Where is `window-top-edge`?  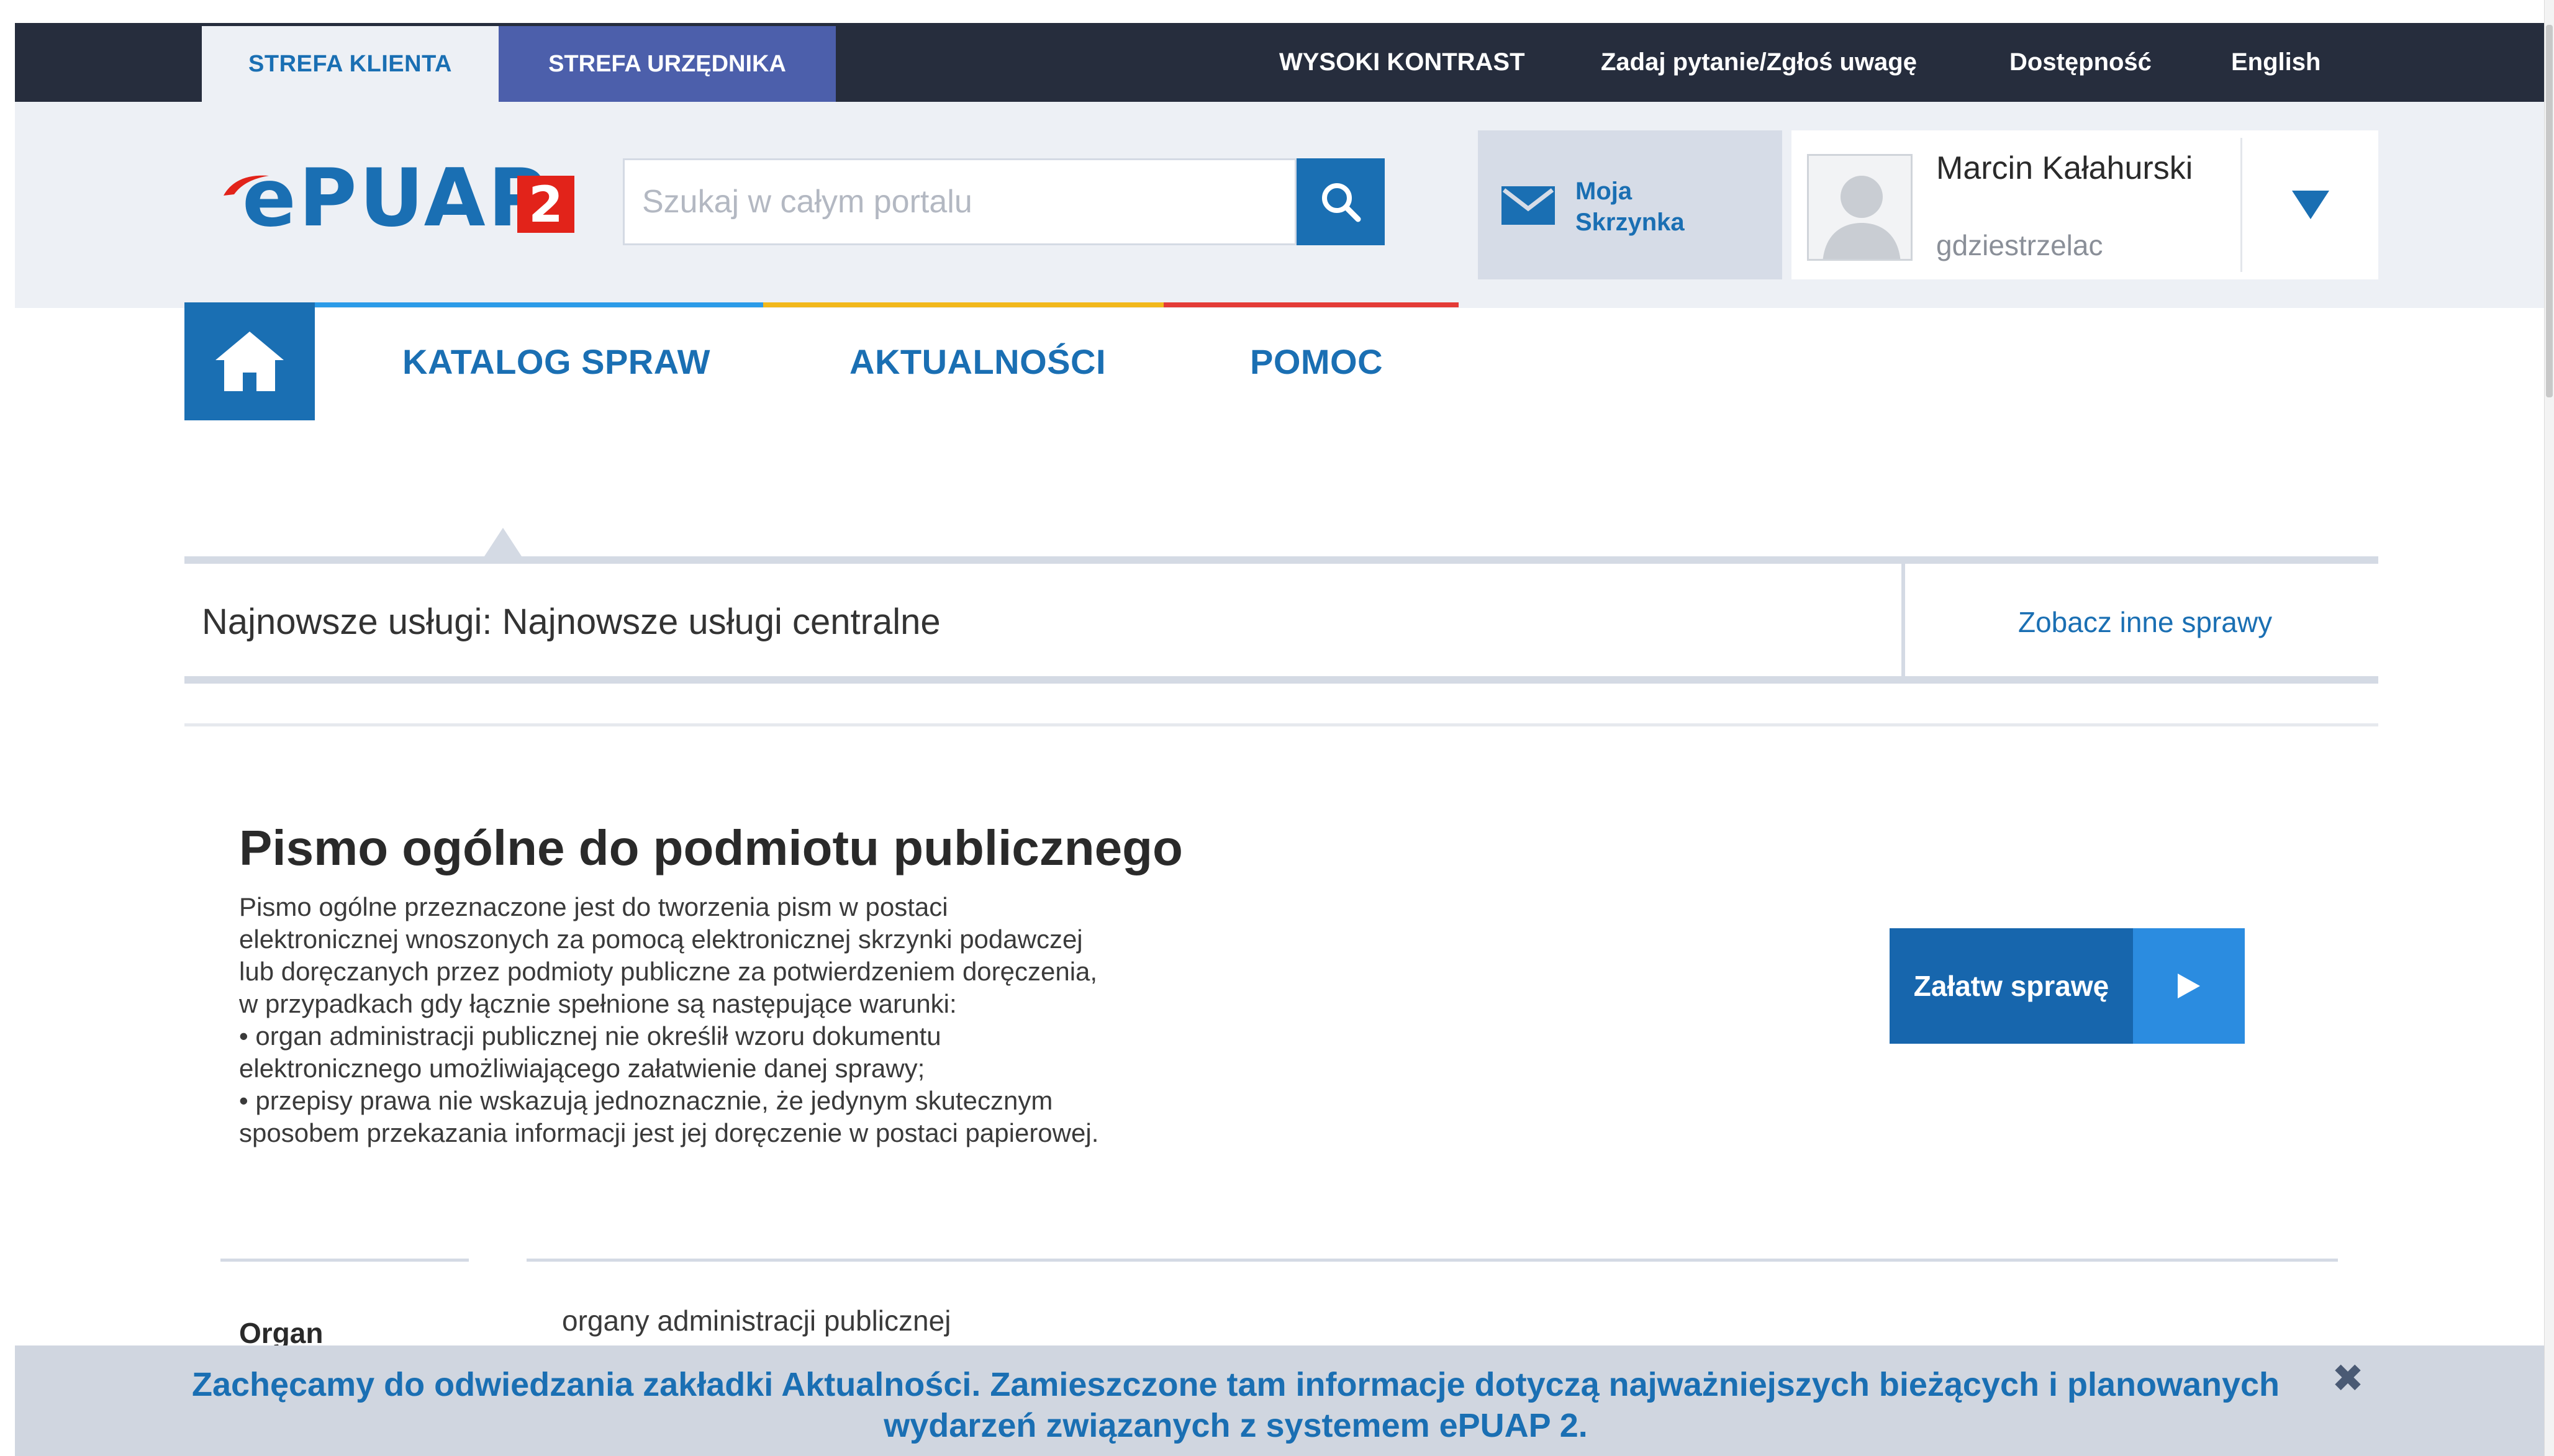
window-top-edge is located at coordinates (1277, 11).